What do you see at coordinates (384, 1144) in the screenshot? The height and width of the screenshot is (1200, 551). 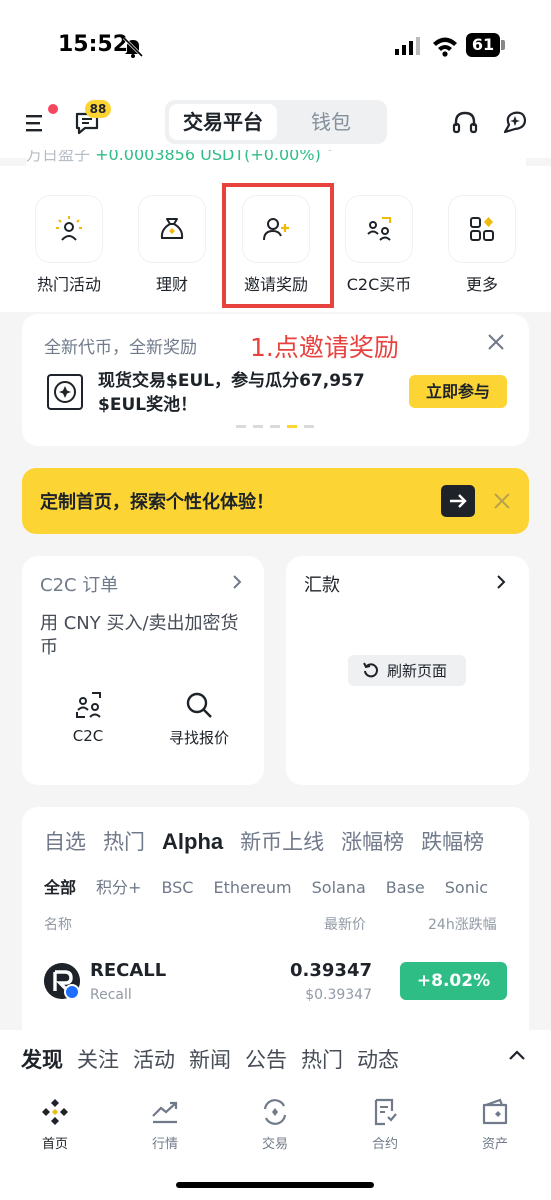 I see `nav-label: 合约` at bounding box center [384, 1144].